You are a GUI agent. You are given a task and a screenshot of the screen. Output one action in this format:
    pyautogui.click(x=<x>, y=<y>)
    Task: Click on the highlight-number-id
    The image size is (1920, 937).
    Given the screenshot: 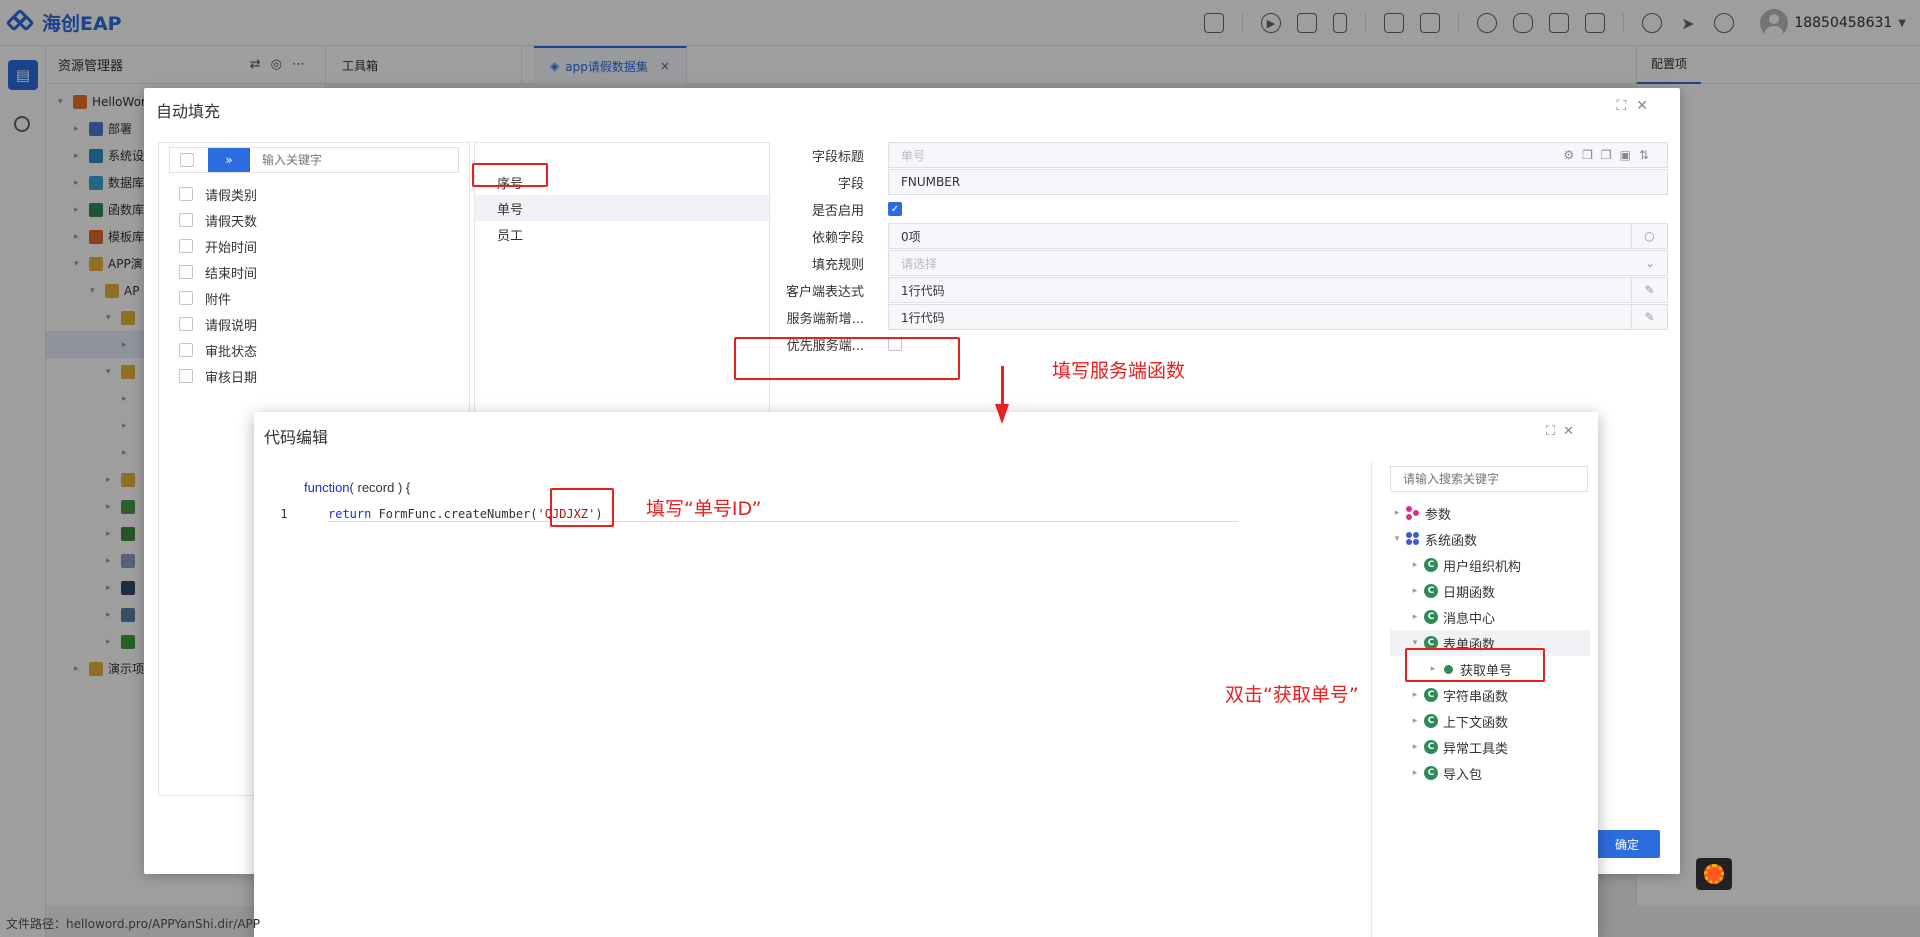 What is the action you would take?
    pyautogui.click(x=582, y=507)
    